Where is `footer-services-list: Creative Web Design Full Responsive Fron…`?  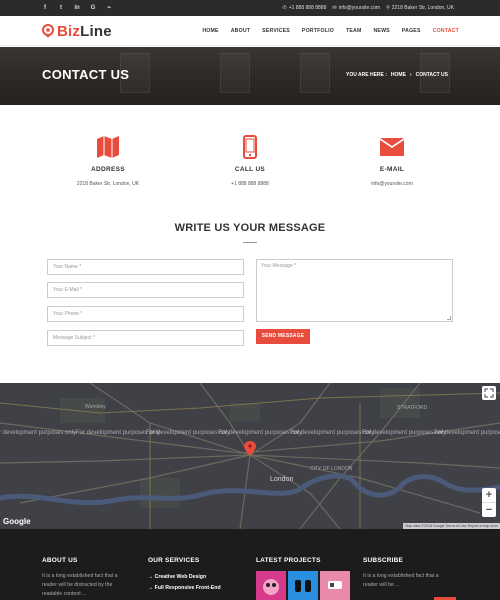 footer-services-list: Creative Web Design Full Responsive Fron… is located at coordinates (184, 583).